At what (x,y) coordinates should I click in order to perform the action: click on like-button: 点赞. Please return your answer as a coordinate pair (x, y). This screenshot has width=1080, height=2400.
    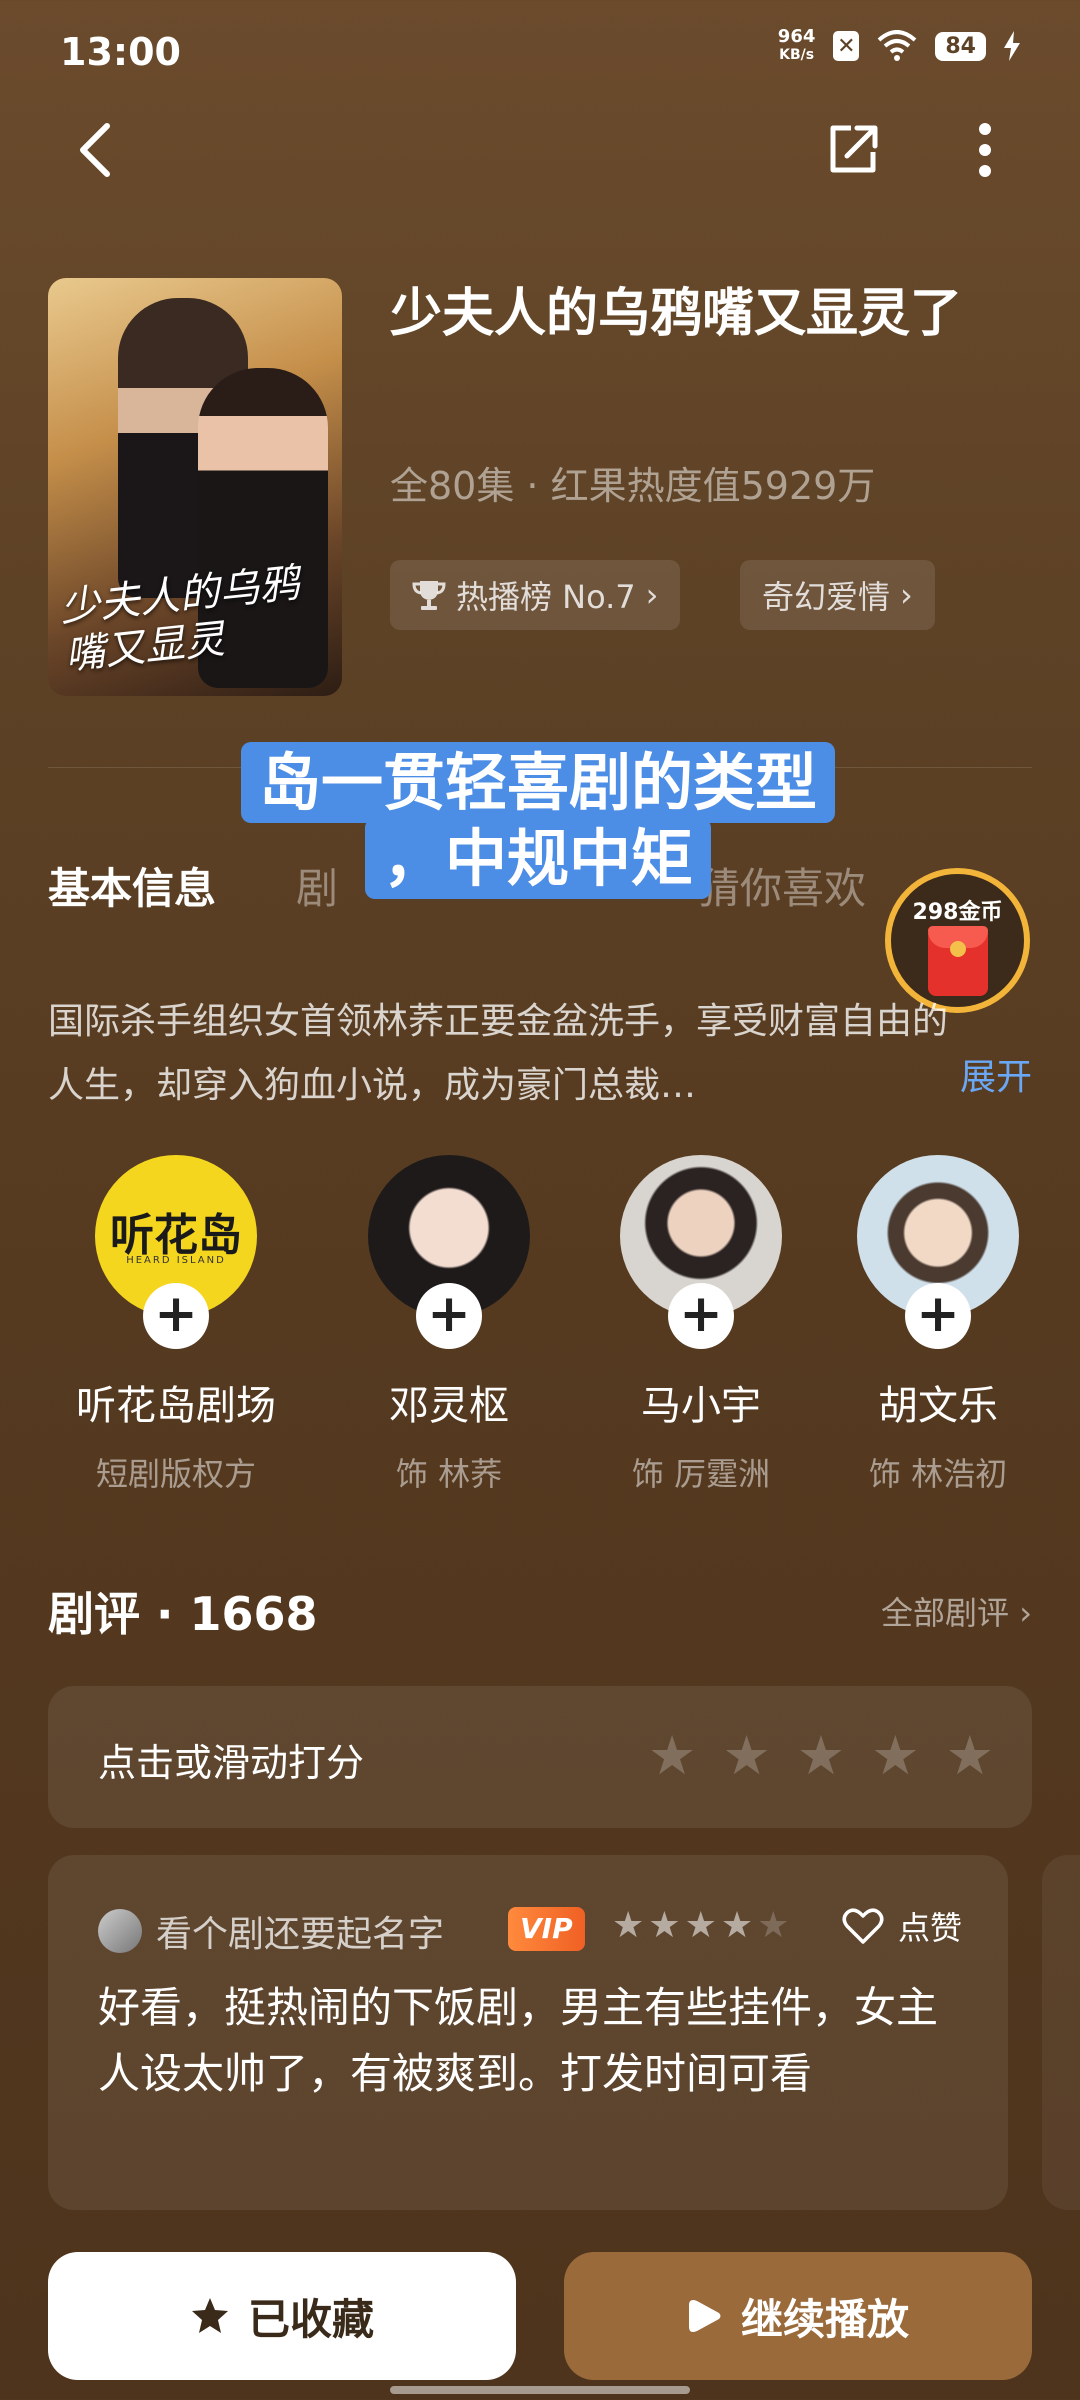
    Looking at the image, I should click on (902, 1926).